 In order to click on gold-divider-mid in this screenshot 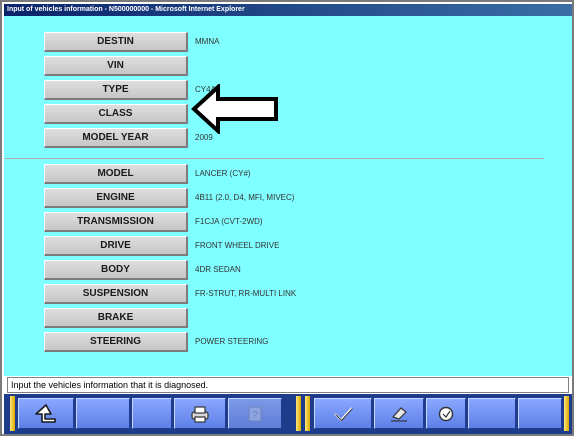, I will do `click(298, 413)`.